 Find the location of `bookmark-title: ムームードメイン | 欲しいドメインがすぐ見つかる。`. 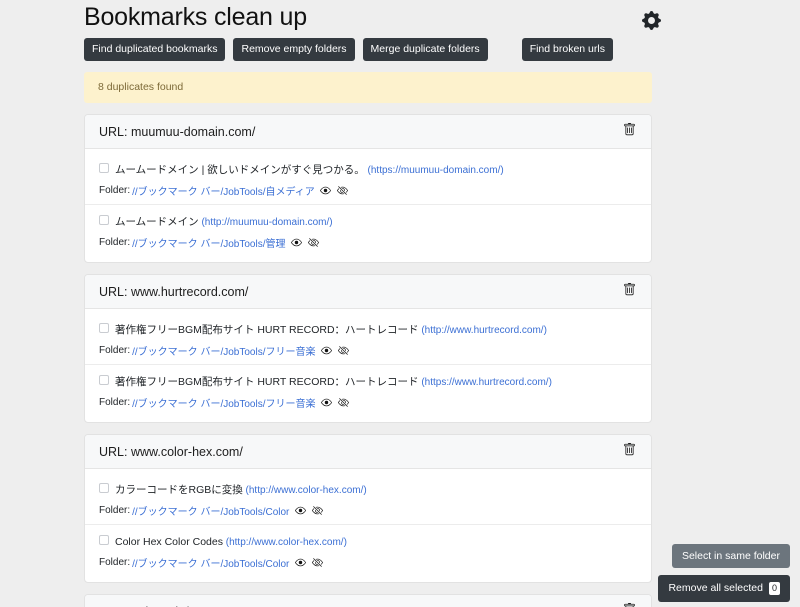

bookmark-title: ムームードメイン | 欲しいドメインがすぐ見つかる。 is located at coordinates (240, 170).